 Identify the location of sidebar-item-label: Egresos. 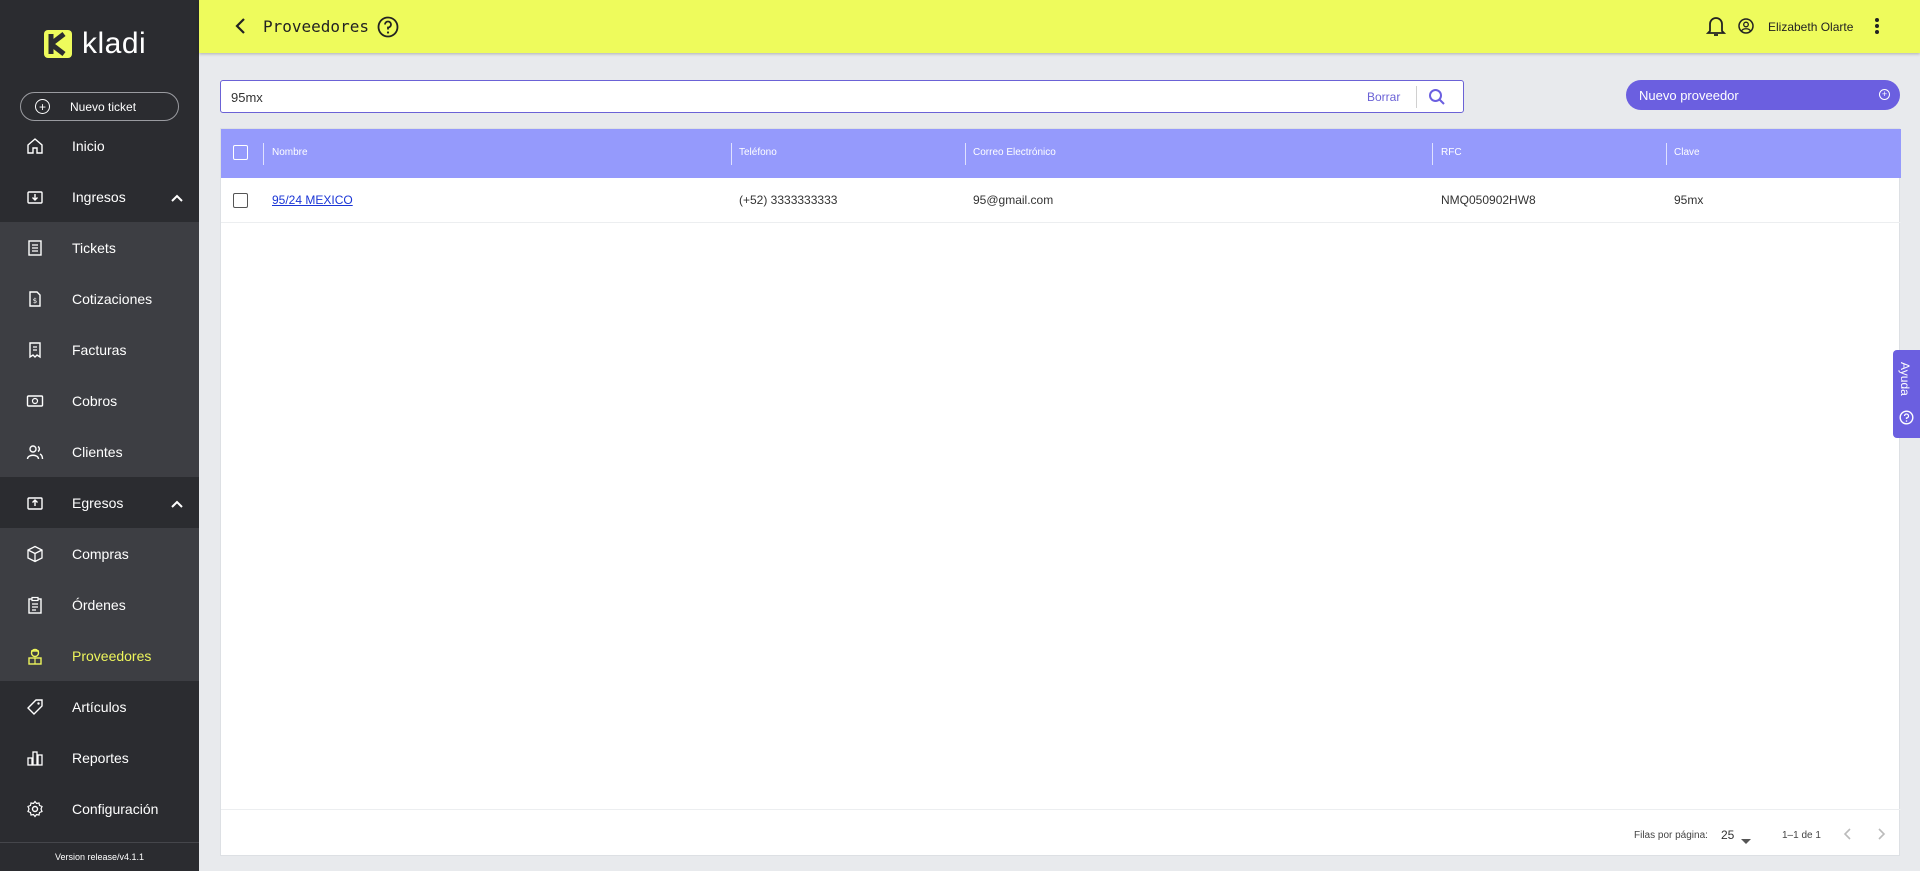
(98, 502).